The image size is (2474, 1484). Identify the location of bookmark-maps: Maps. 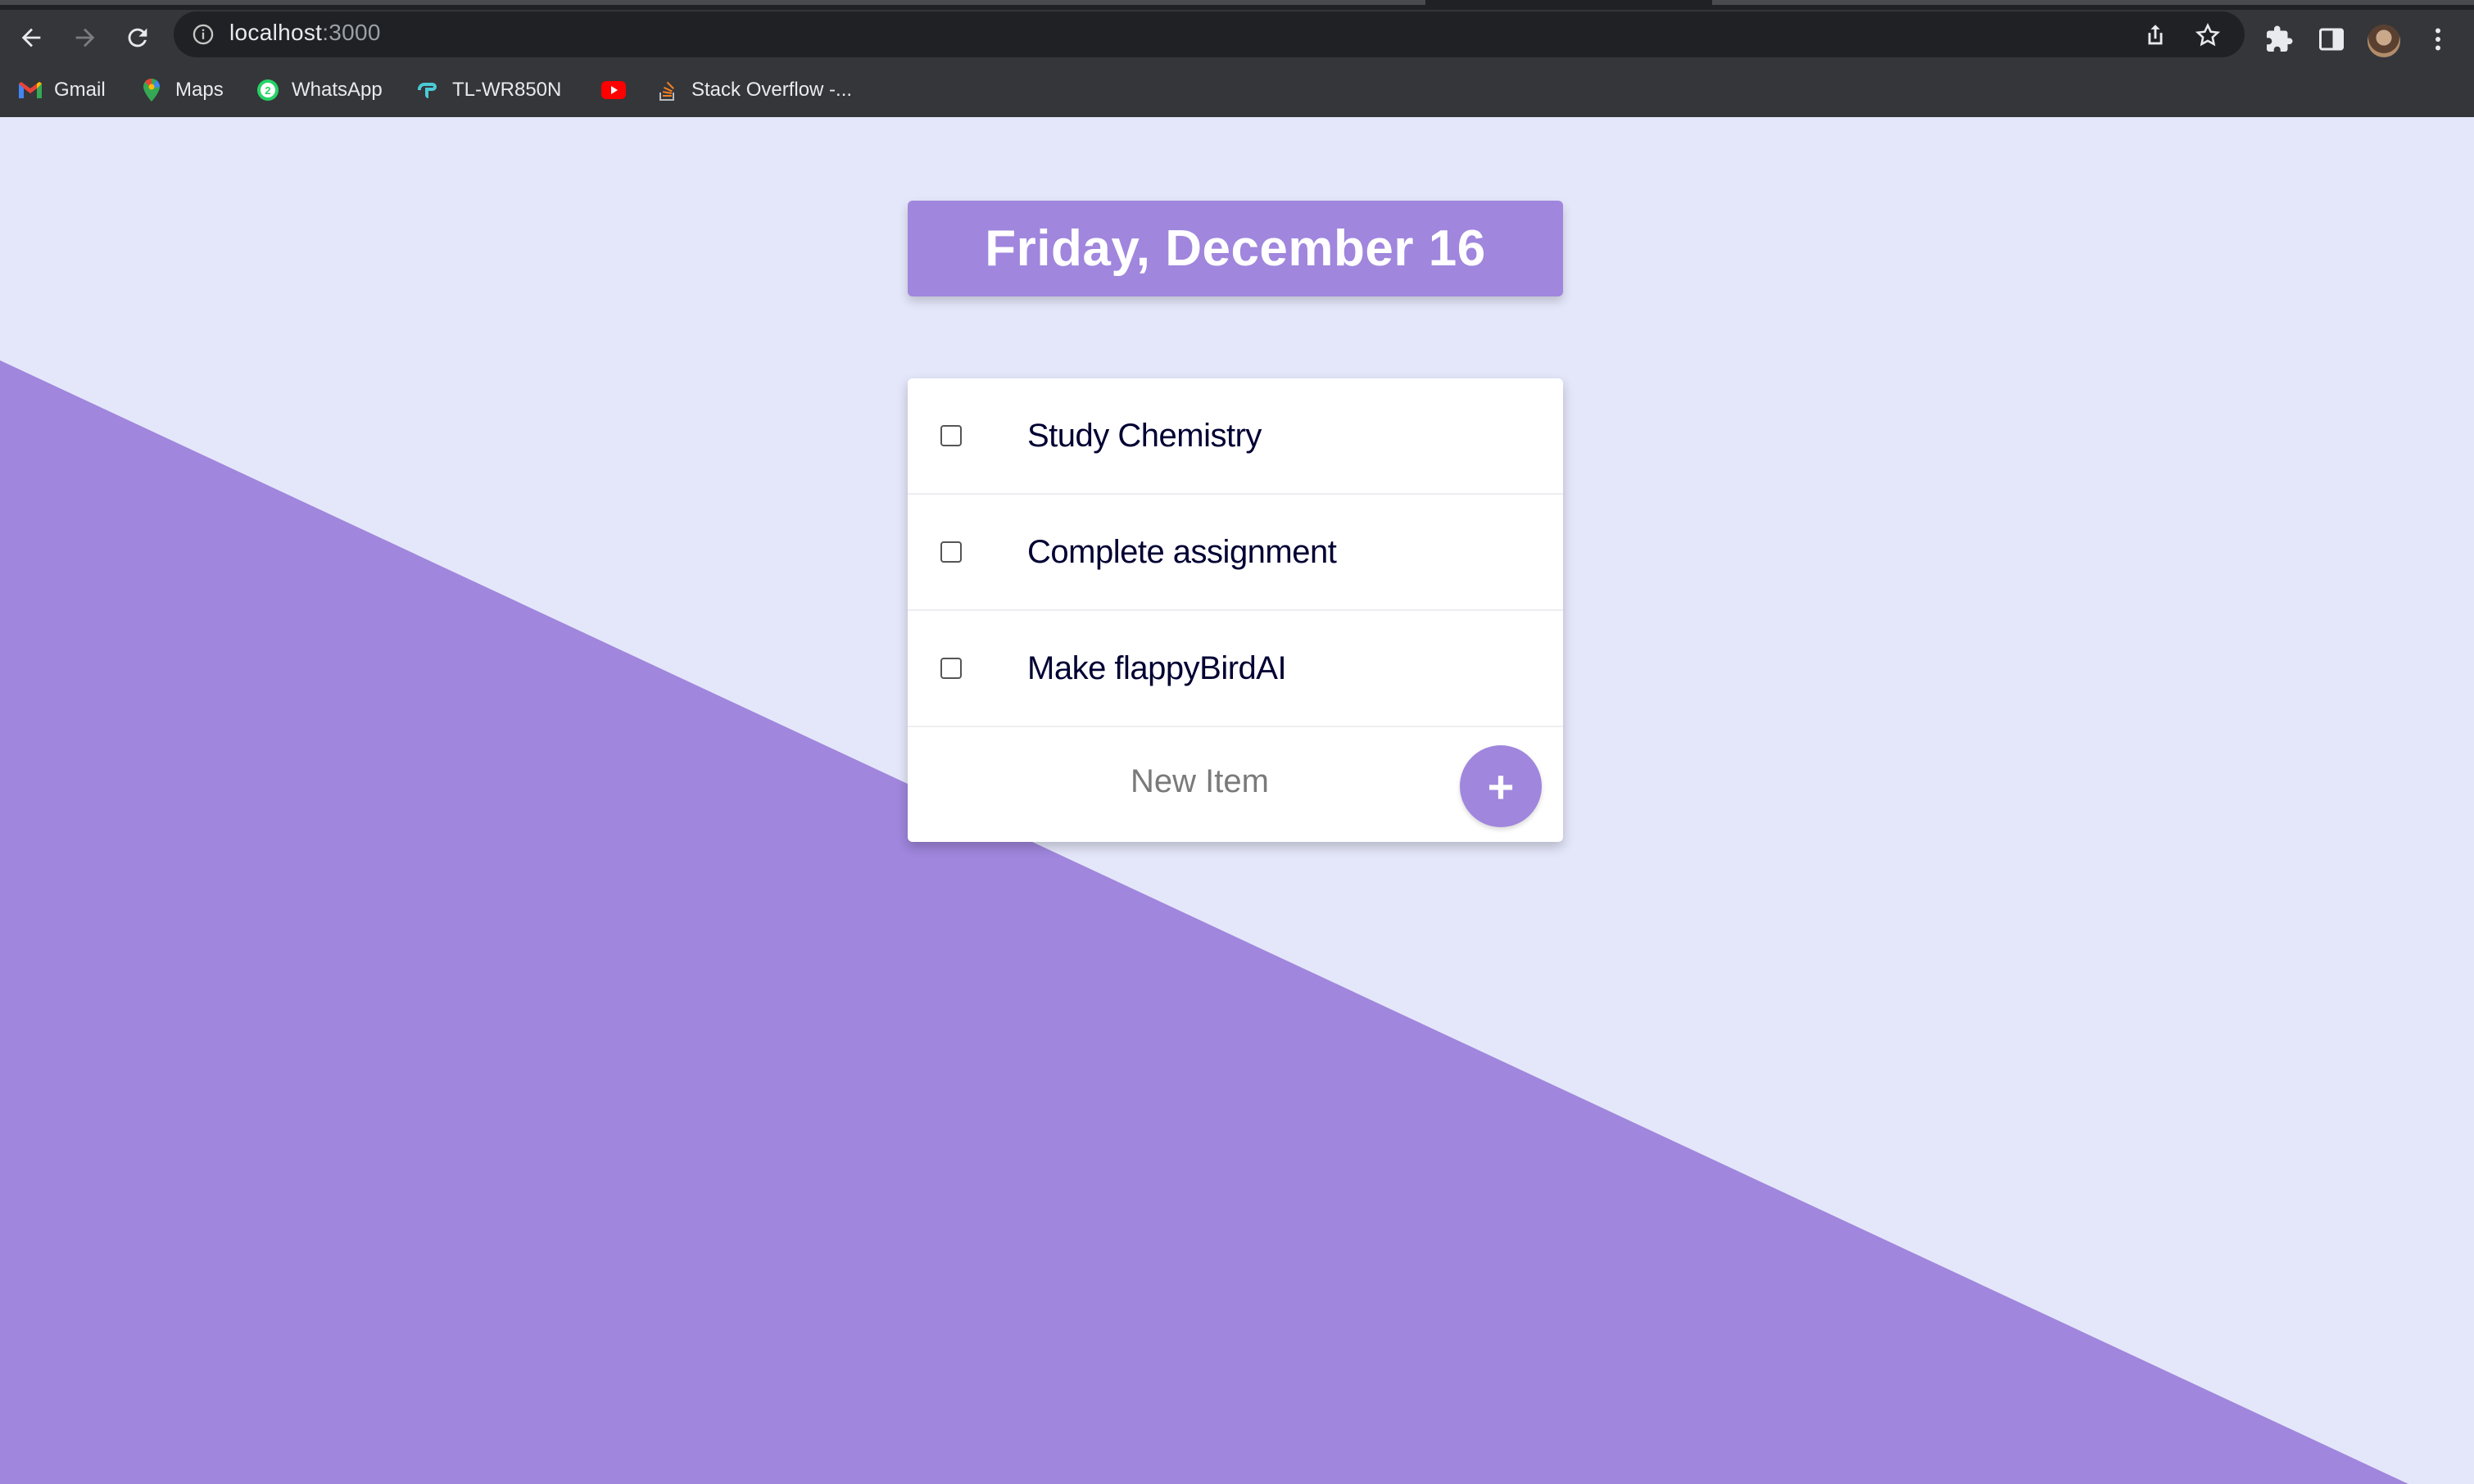
(181, 90).